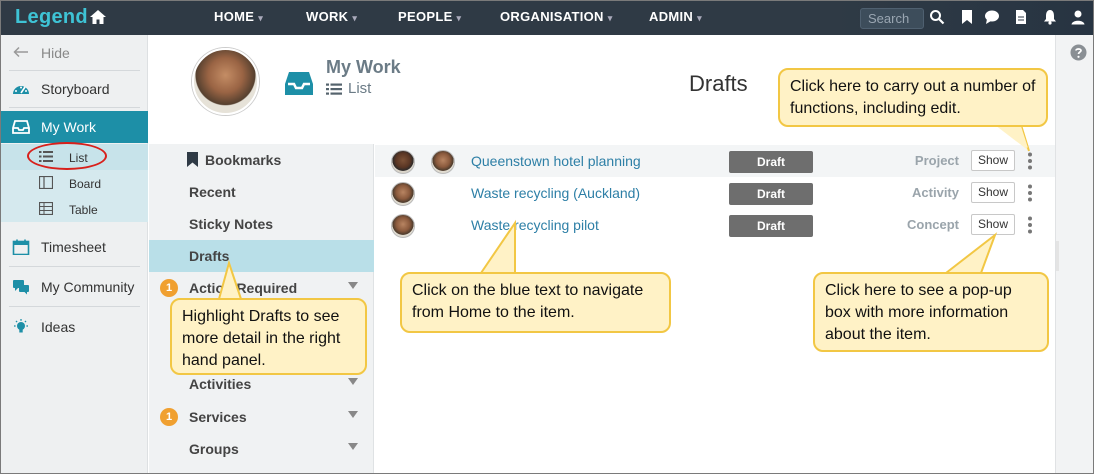 This screenshot has width=1094, height=474. I want to click on nav-people-label: PEOPLE, so click(425, 16).